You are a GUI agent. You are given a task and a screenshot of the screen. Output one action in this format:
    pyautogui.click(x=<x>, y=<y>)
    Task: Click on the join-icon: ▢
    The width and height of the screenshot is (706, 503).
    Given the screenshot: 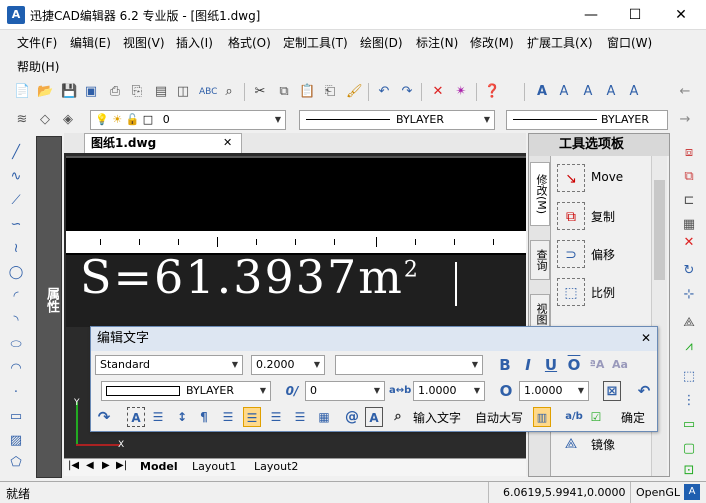 What is the action you would take?
    pyautogui.click(x=689, y=449)
    